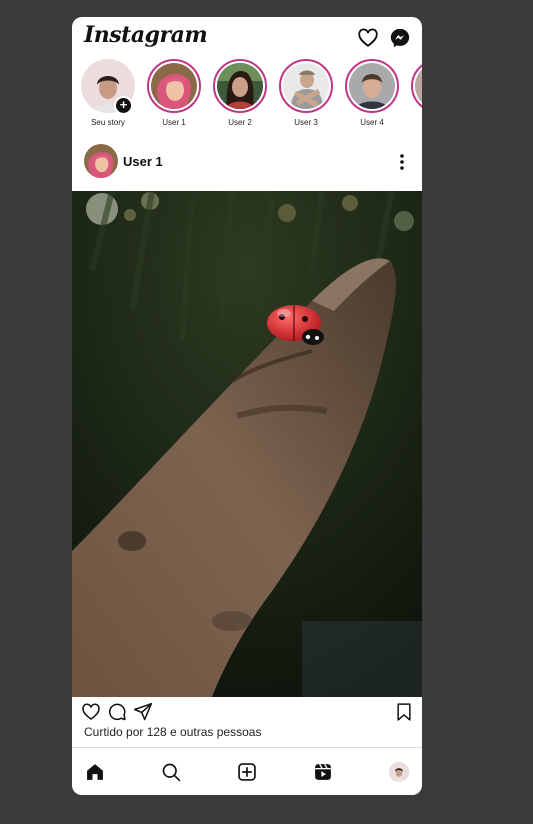 The image size is (533, 824). Describe the element at coordinates (95, 772) in the screenshot. I see `home-icon` at that location.